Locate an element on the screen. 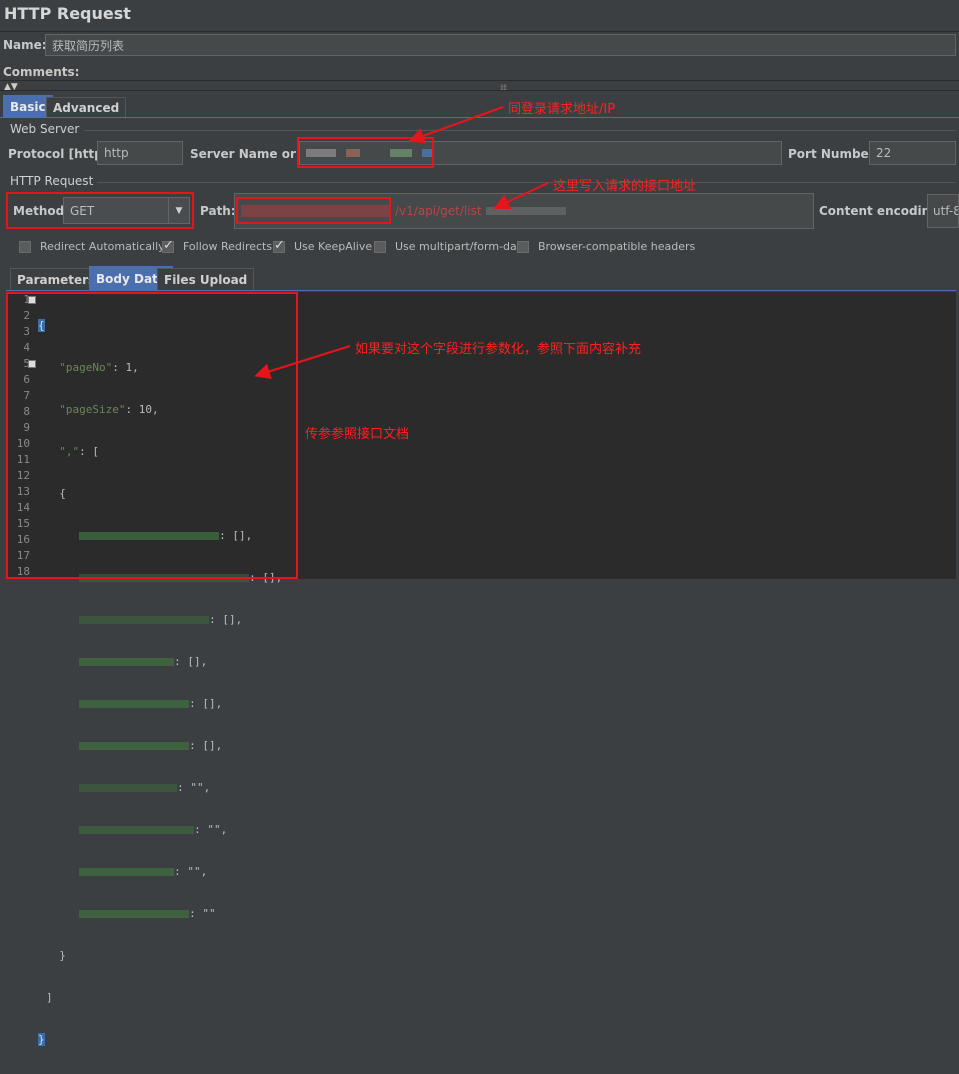 The width and height of the screenshot is (959, 1074). annotation-field: 如果要对这个字段进行参数化，参照下面内容补充 is located at coordinates (498, 349).